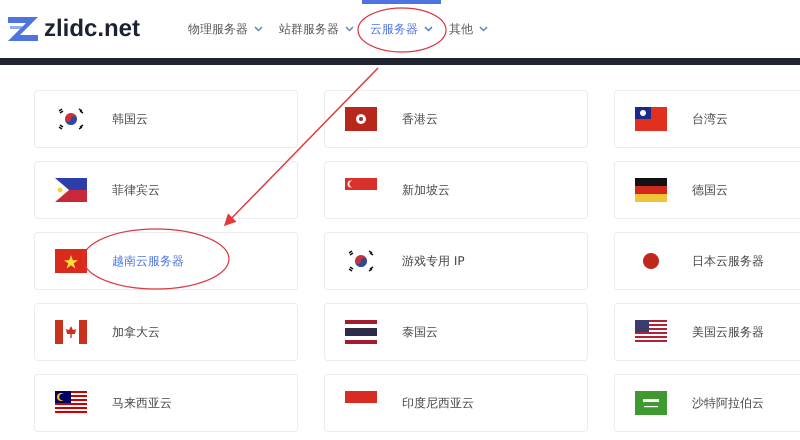 Image resolution: width=800 pixels, height=440 pixels. Describe the element at coordinates (92, 29) in the screenshot. I see `site-logo: zlidc.net` at that location.